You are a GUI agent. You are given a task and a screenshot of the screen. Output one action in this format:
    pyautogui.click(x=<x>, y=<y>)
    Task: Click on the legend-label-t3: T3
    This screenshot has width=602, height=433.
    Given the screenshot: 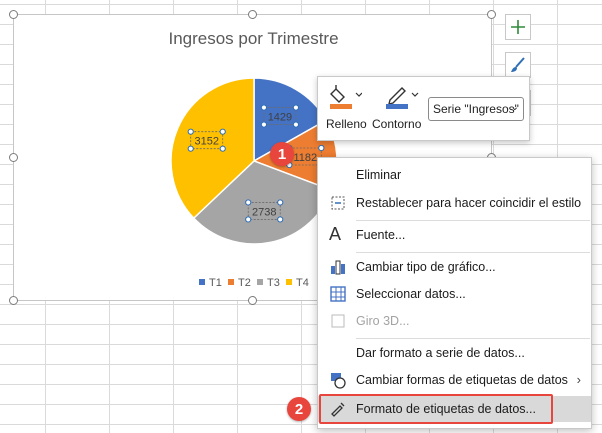 What is the action you would take?
    pyautogui.click(x=273, y=283)
    